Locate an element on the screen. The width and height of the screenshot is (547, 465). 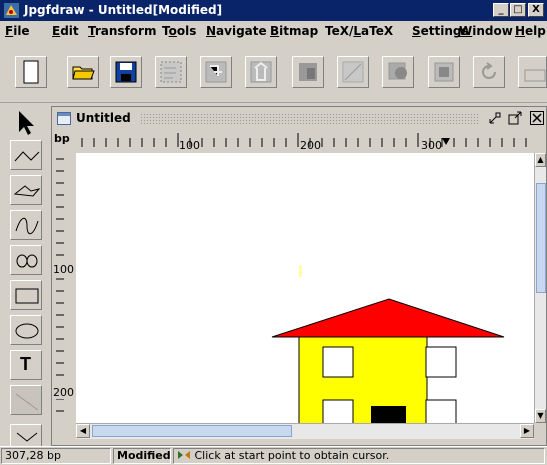
rotate-button is located at coordinates (489, 72).